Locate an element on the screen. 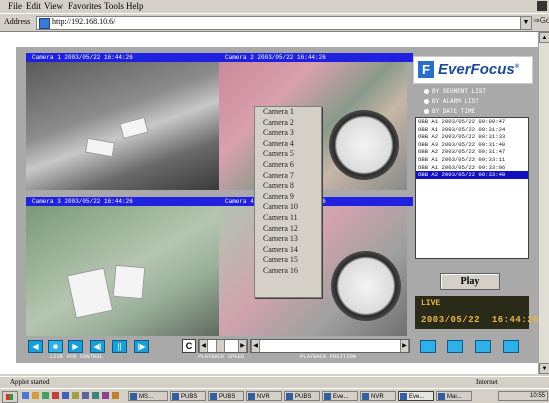 This screenshot has height=403, width=549. list-item: OBB A2 2003/05/22 09:31:33 is located at coordinates (472, 137).